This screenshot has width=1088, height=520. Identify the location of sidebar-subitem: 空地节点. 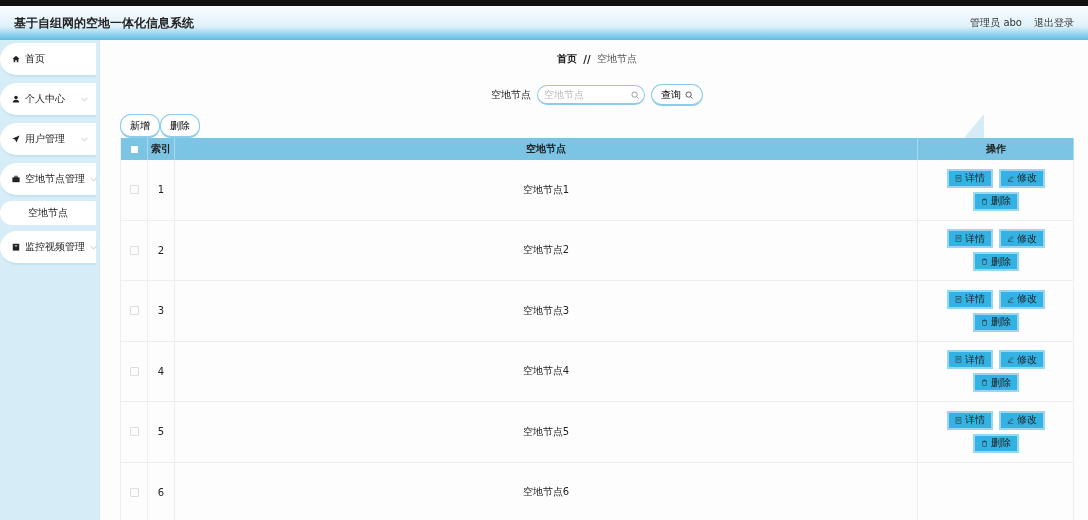
(48, 213).